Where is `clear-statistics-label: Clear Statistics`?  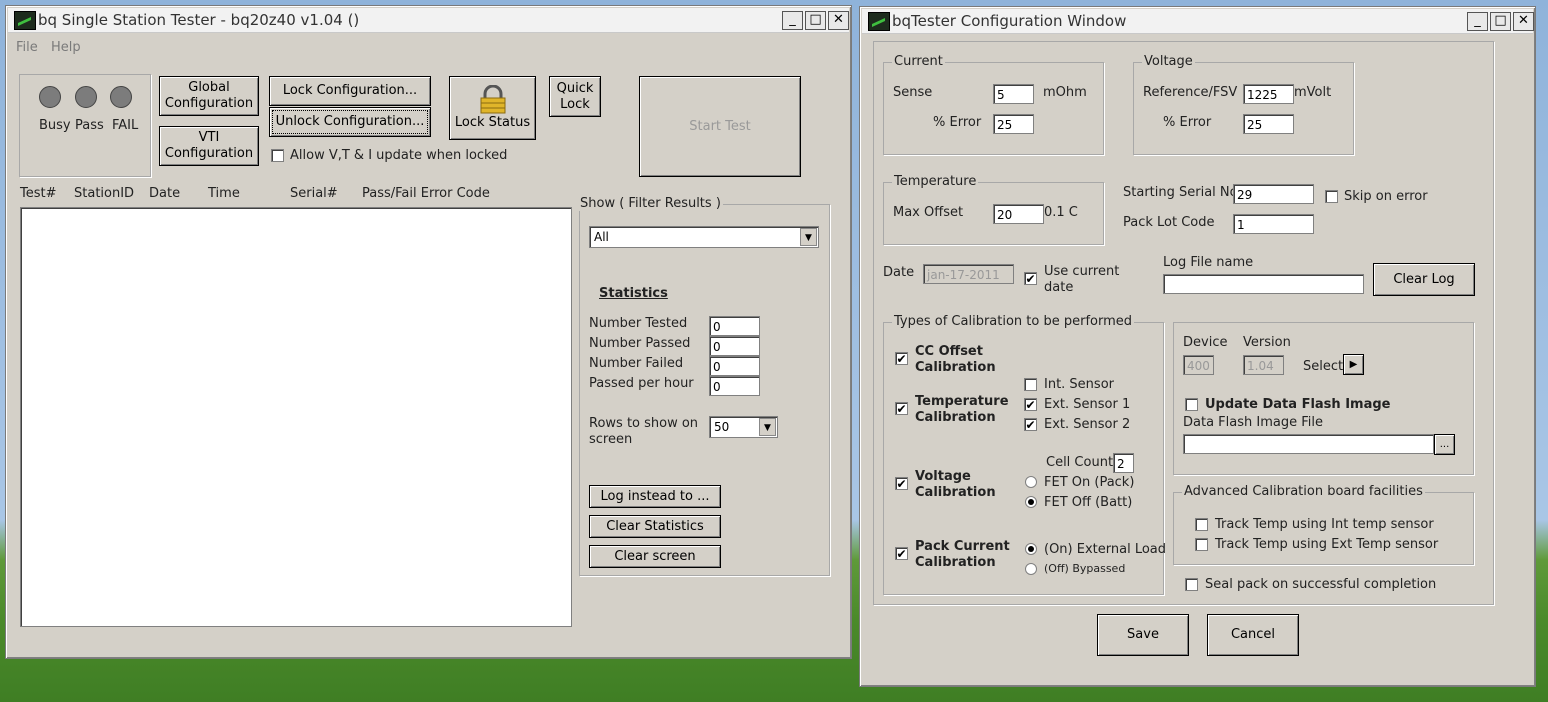
clear-statistics-label: Clear Statistics is located at coordinates (655, 526).